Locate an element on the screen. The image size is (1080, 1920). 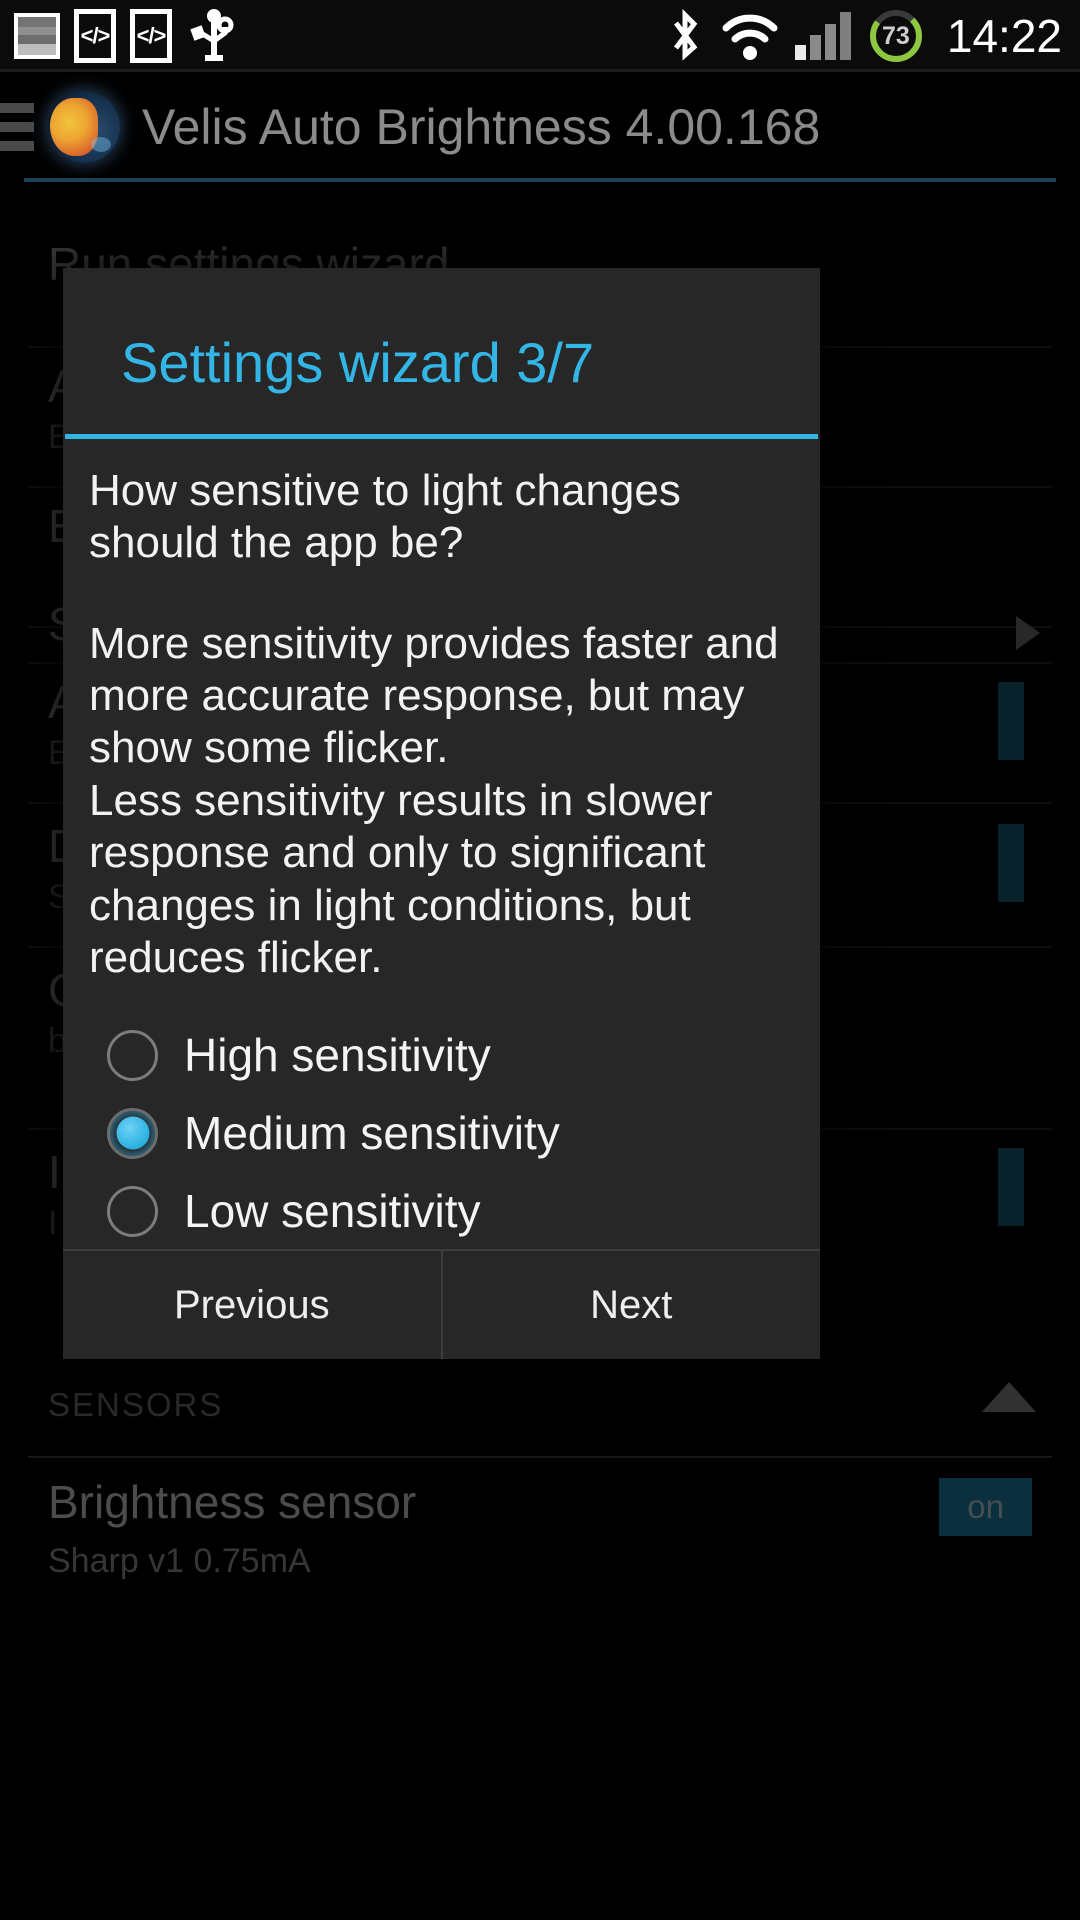
radio-option-label: Low sensitivity is located at coordinates (332, 1211).